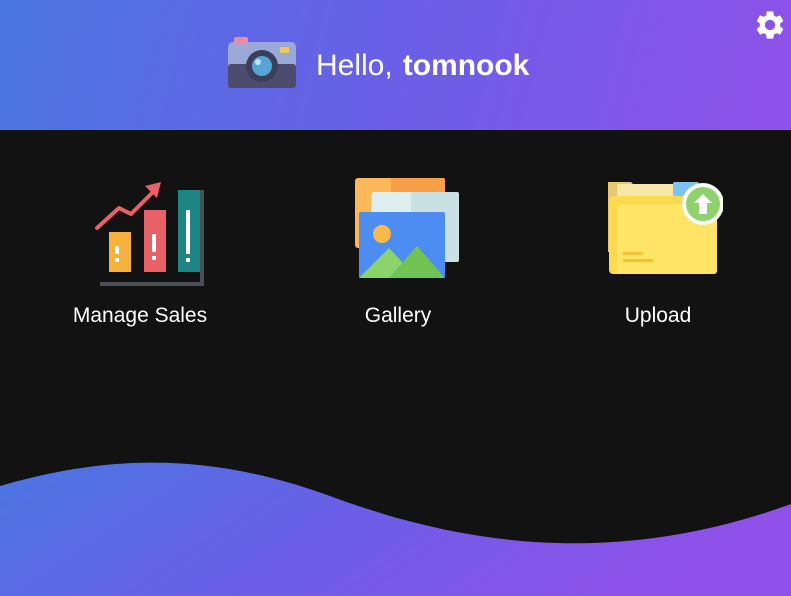  Describe the element at coordinates (398, 315) in the screenshot. I see `gallery-label: Gallery` at that location.